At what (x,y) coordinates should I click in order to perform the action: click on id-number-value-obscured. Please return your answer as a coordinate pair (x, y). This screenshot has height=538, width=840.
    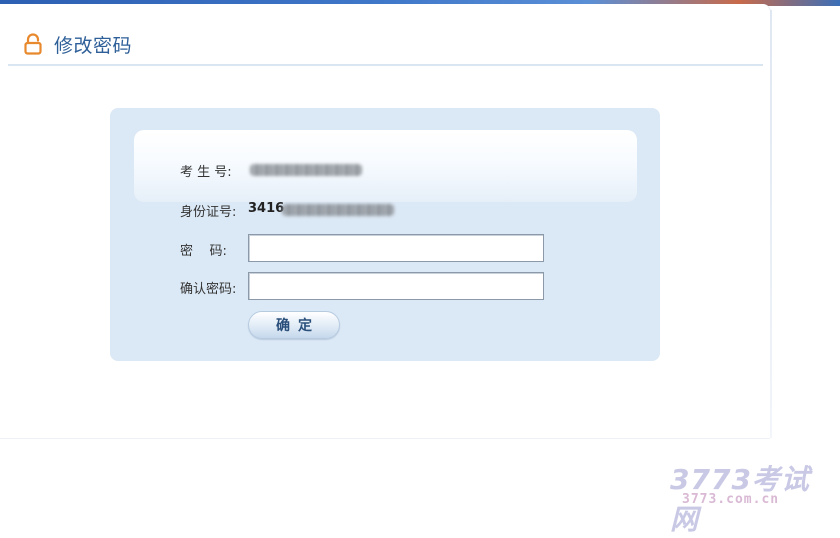
    Looking at the image, I should click on (338, 210).